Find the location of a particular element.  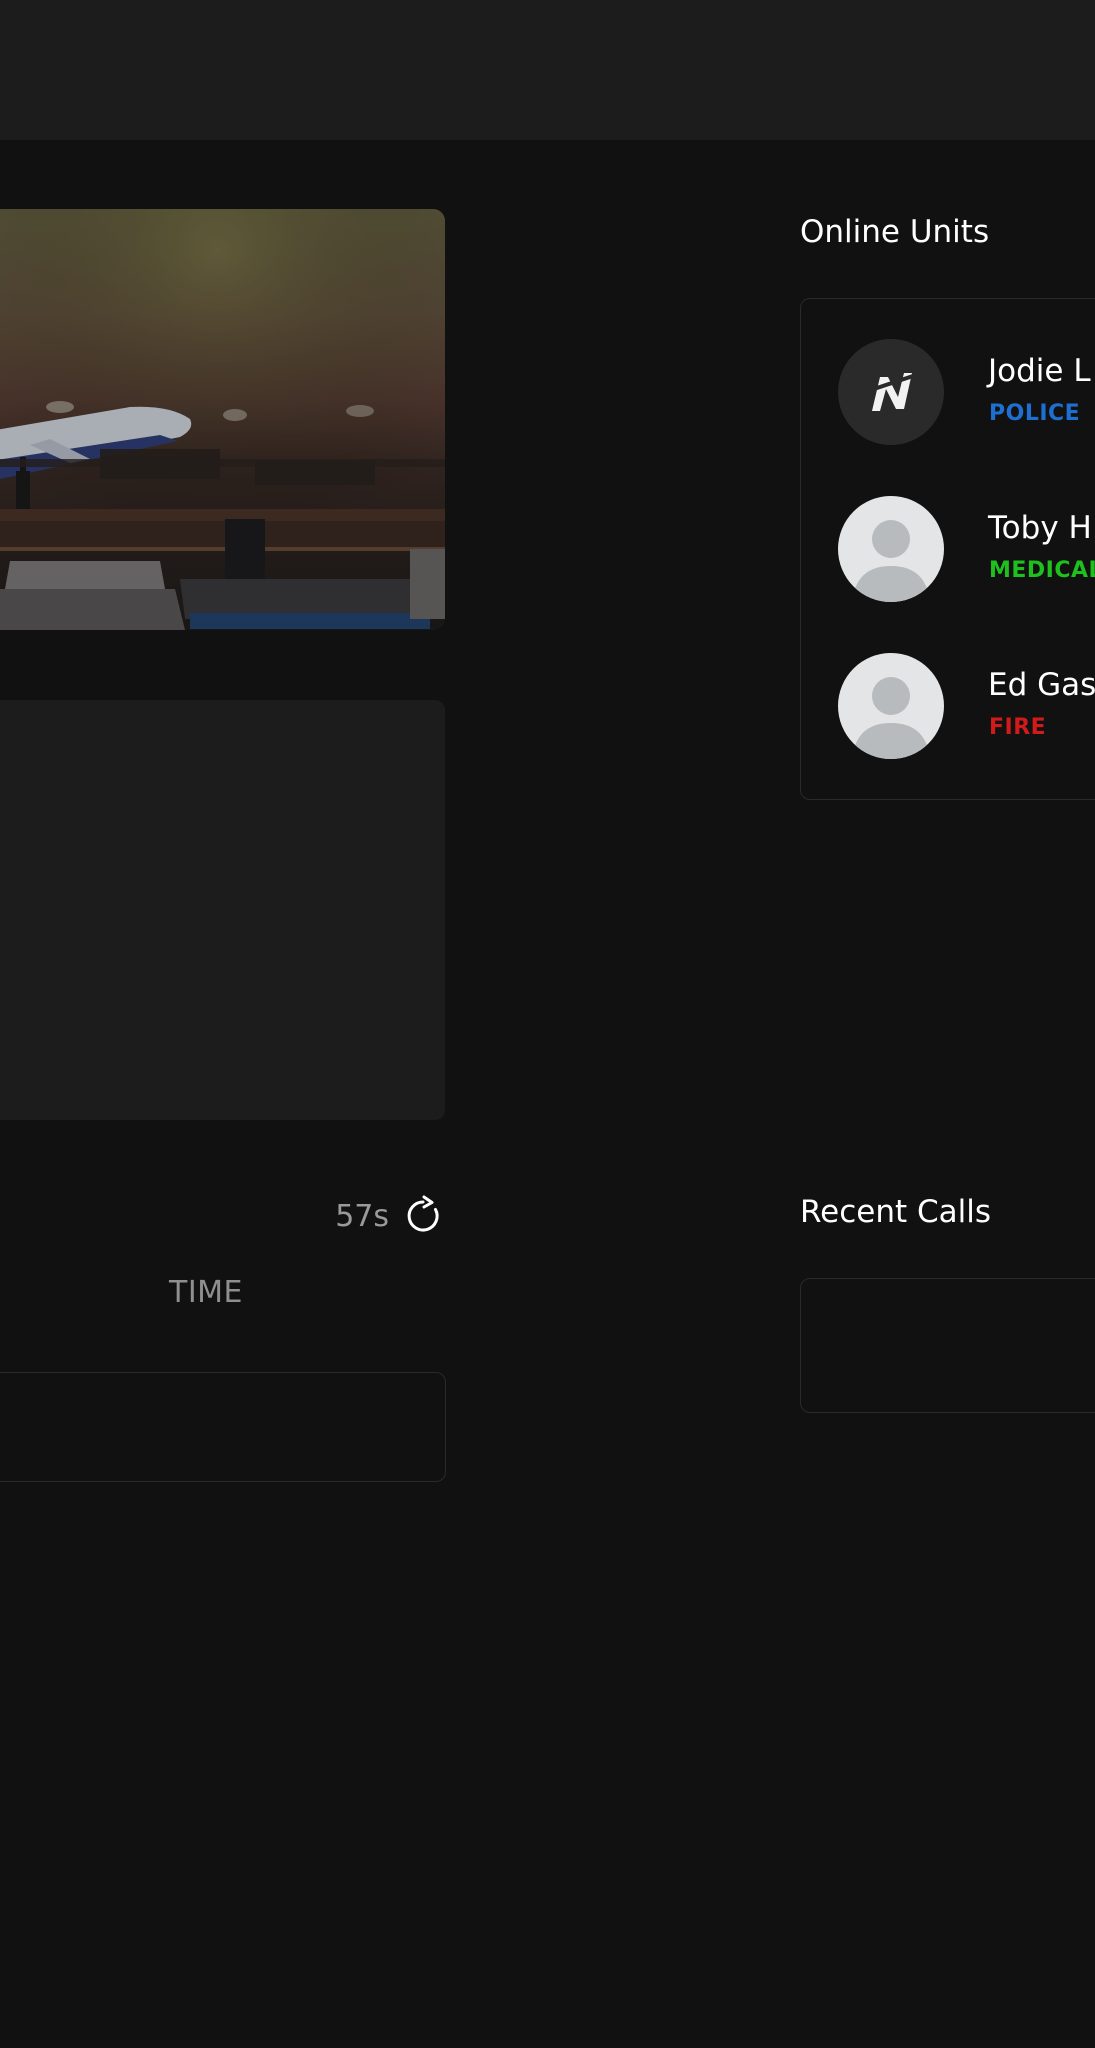

recent-calls-title: Recent Calls is located at coordinates (896, 1212).